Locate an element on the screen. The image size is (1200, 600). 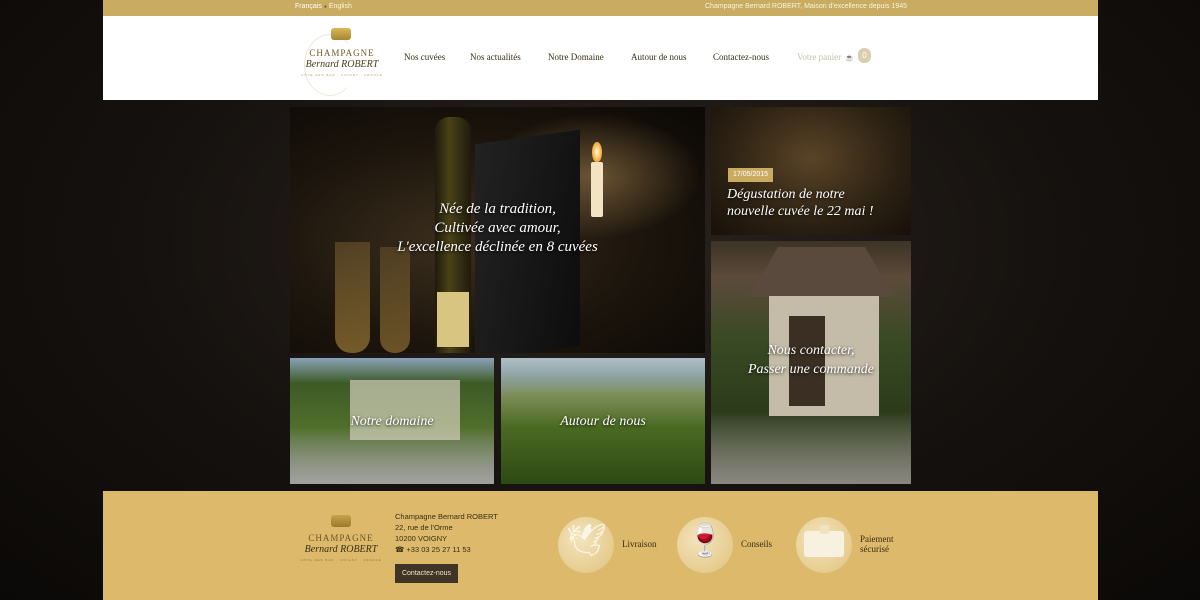
autour-caption: Autour de nous is located at coordinates (603, 421).